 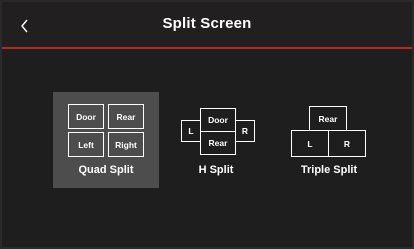 What do you see at coordinates (207, 48) in the screenshot?
I see `header-divider` at bounding box center [207, 48].